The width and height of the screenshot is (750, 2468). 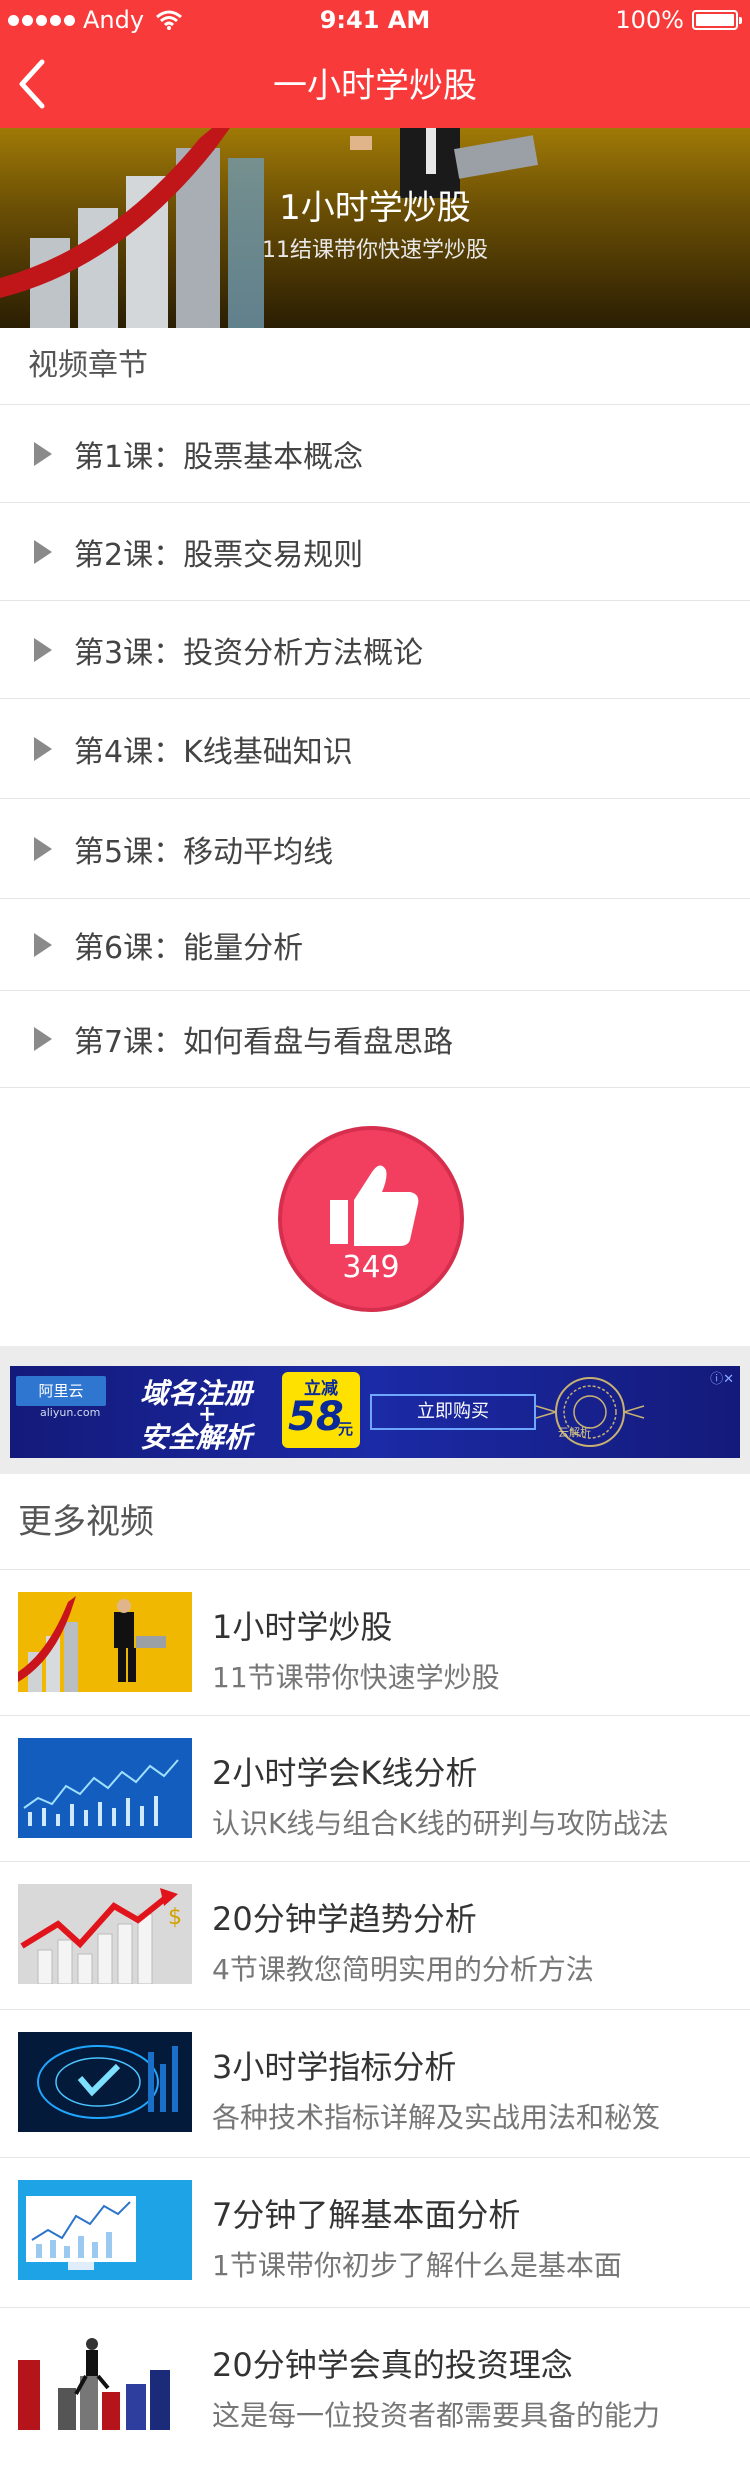 What do you see at coordinates (375, 551) in the screenshot?
I see `lesson-item-2: 第2课：股票交易规则` at bounding box center [375, 551].